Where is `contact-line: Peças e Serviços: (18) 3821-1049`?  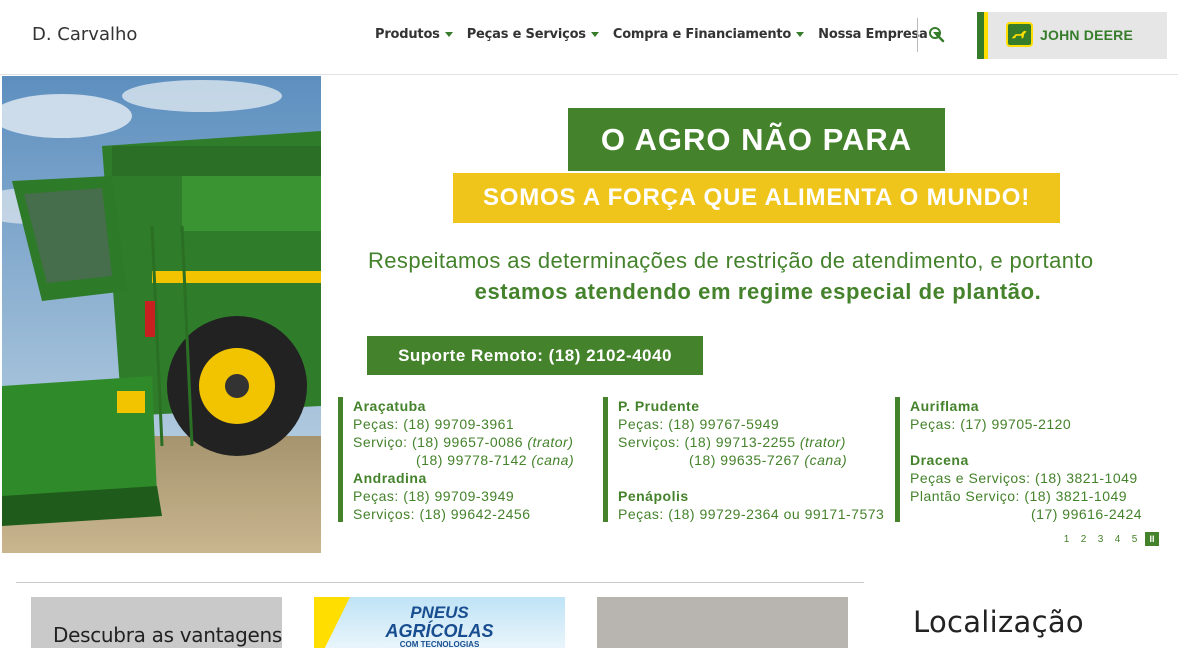
contact-line: Peças e Serviços: (18) 3821-1049 is located at coordinates (1024, 478).